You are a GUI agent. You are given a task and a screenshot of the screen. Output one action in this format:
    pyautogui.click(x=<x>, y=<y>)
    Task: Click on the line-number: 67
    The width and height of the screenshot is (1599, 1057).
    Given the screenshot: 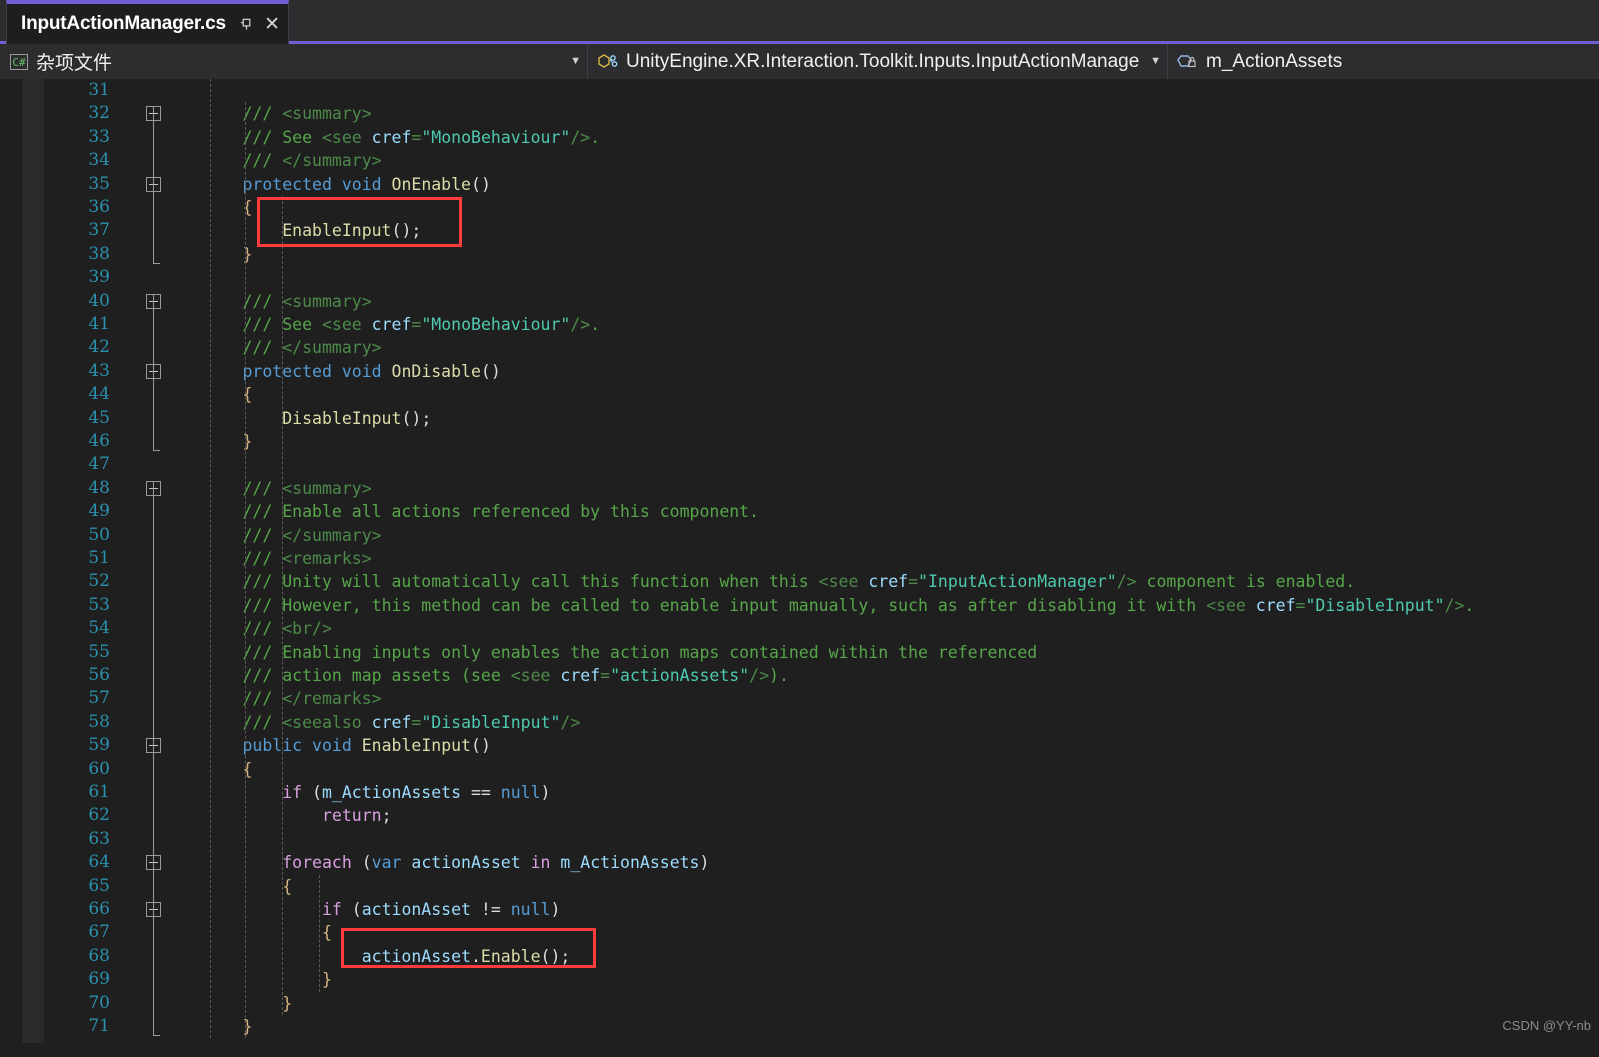 What is the action you would take?
    pyautogui.click(x=99, y=932)
    